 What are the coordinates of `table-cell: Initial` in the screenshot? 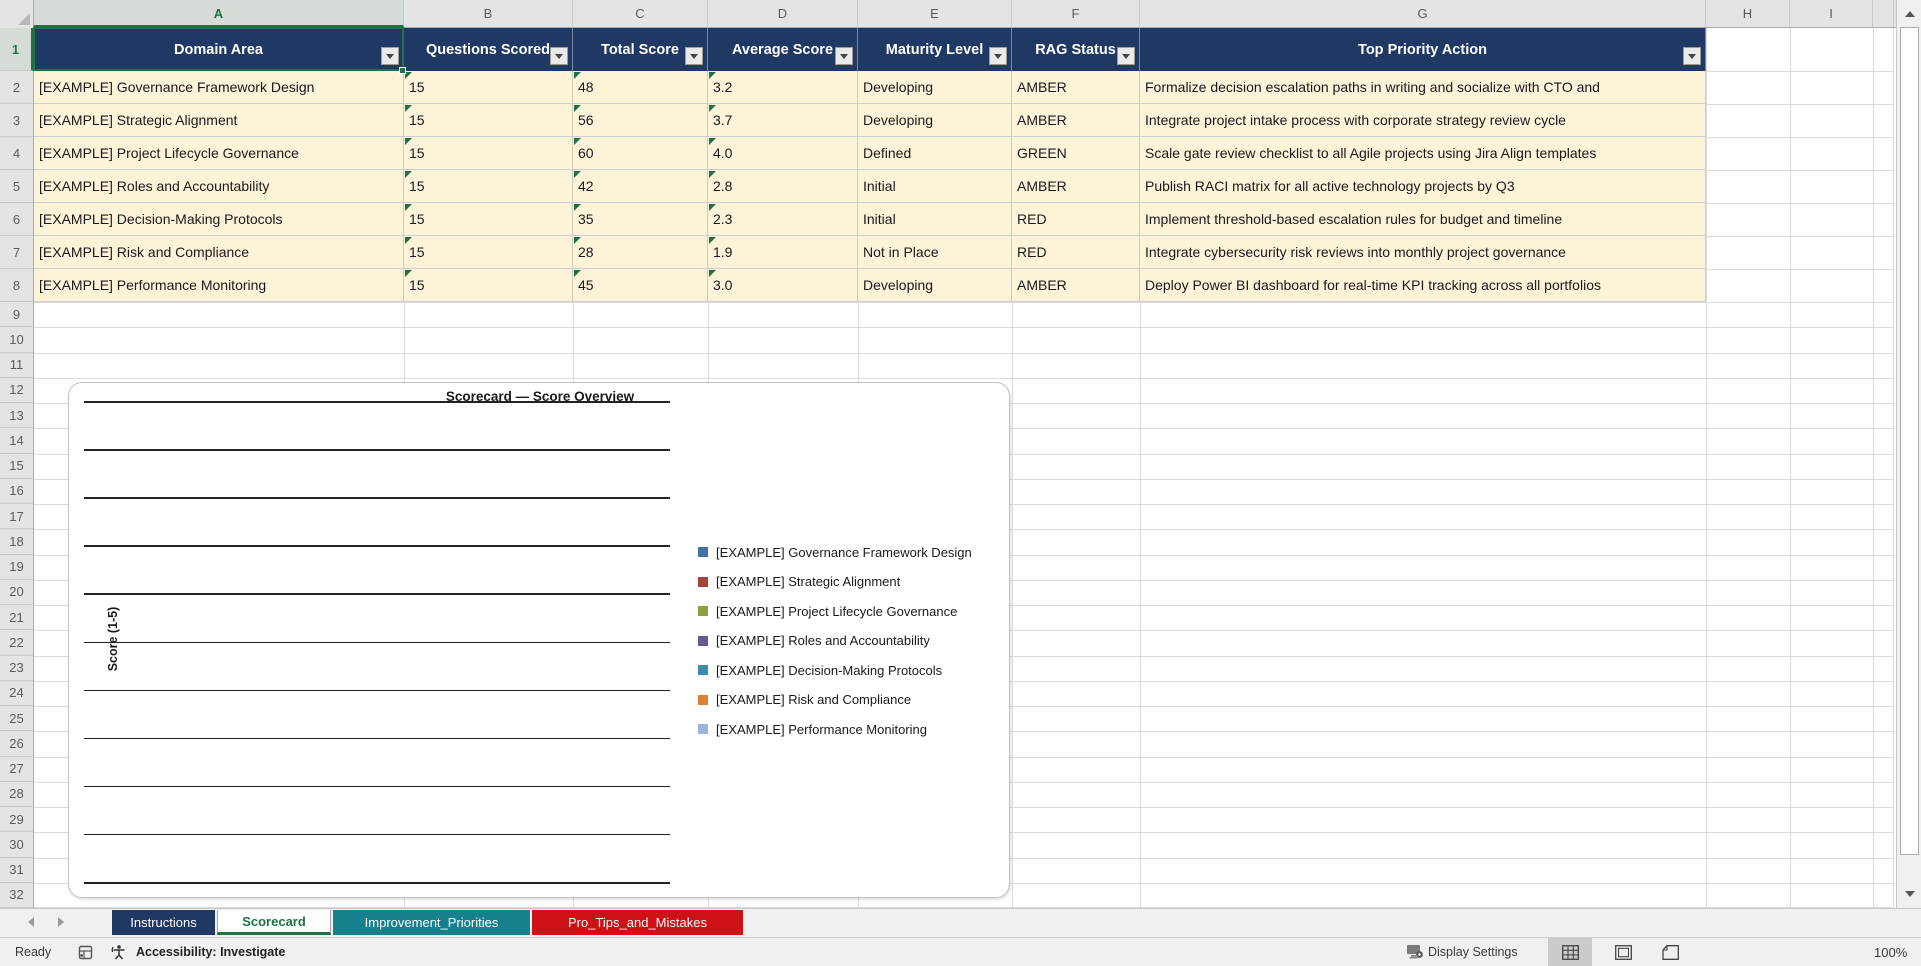 It's located at (935, 186).